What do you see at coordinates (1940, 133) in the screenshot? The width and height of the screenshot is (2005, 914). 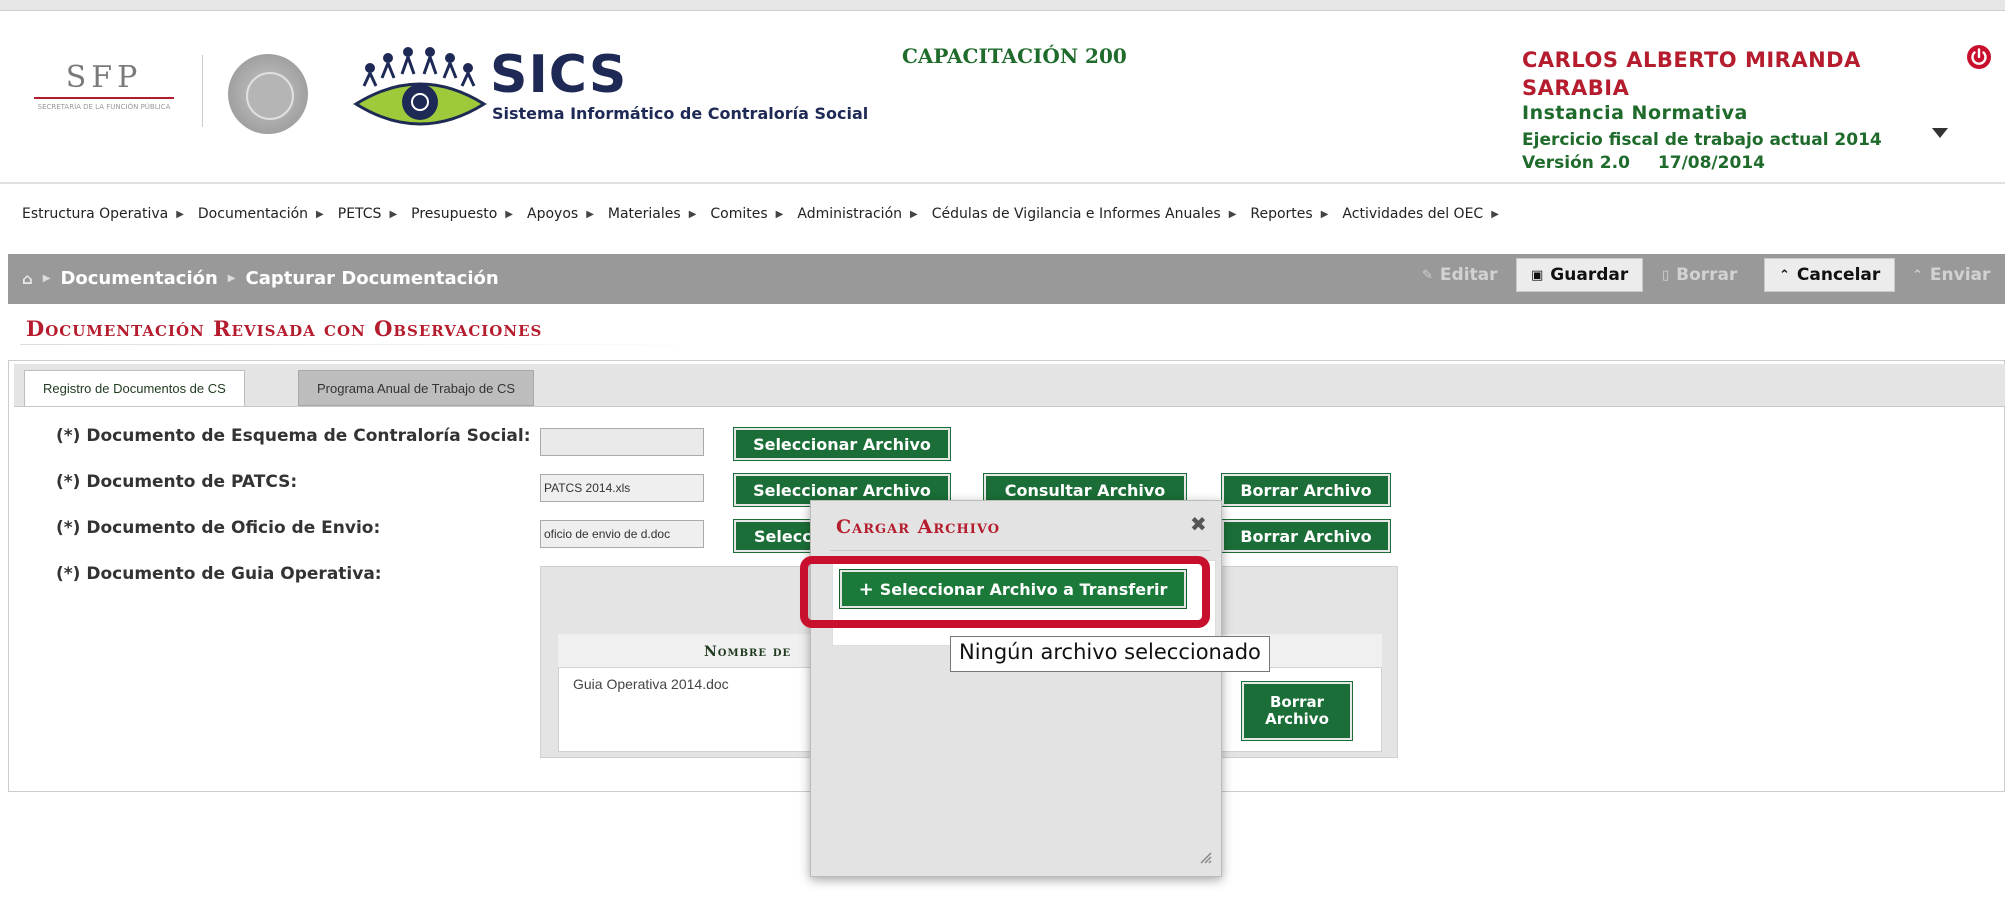 I see `chevron-down-icon` at bounding box center [1940, 133].